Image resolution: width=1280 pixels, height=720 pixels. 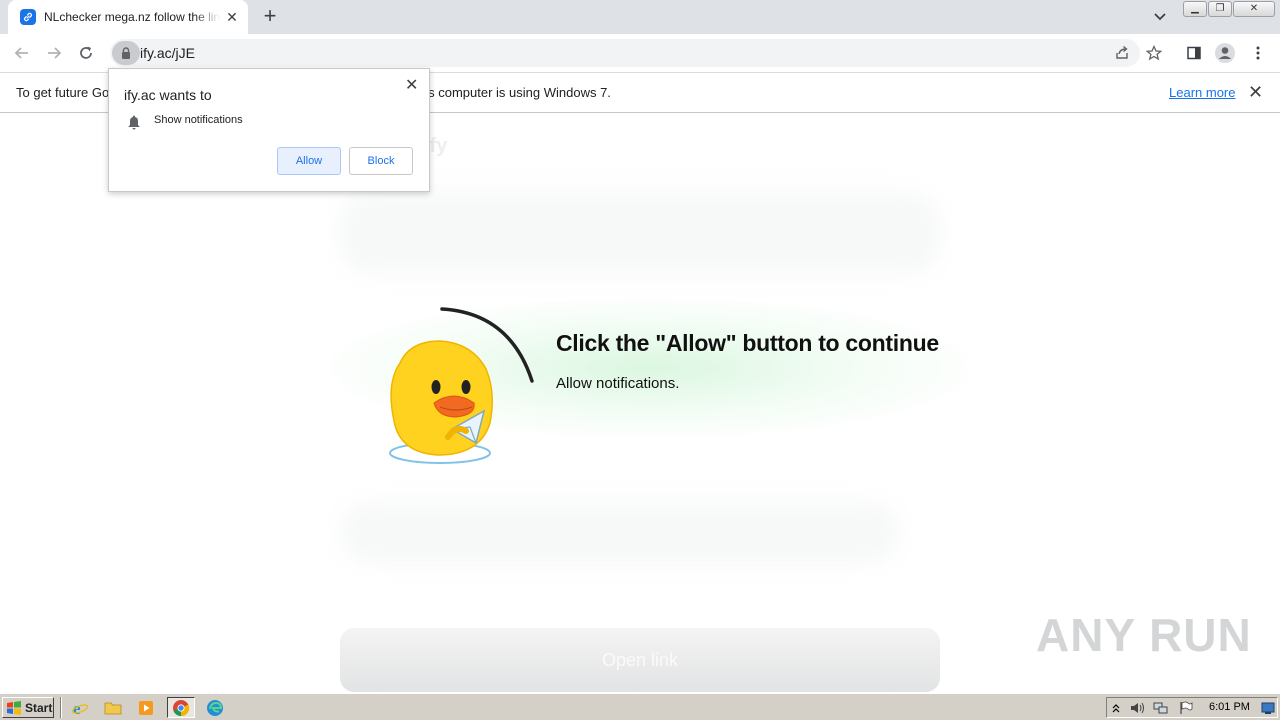 I want to click on lock-icon, so click(x=126, y=53).